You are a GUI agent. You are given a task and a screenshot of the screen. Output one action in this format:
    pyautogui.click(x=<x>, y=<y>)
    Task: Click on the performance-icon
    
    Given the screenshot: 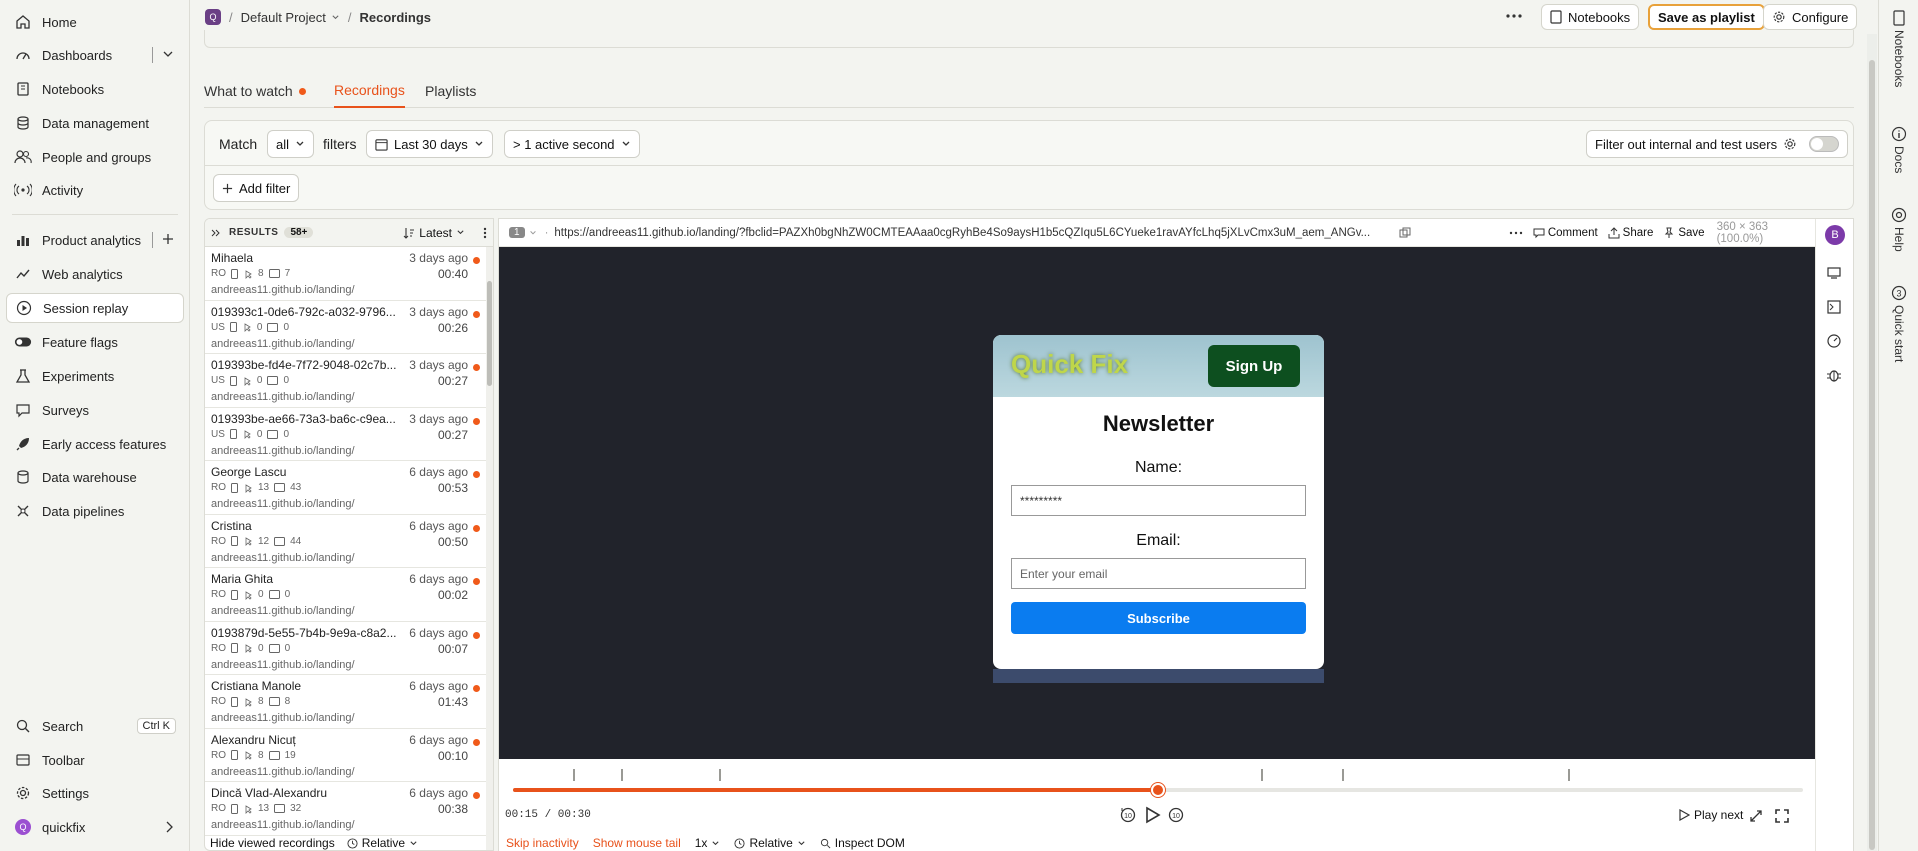 What is the action you would take?
    pyautogui.click(x=1835, y=342)
    